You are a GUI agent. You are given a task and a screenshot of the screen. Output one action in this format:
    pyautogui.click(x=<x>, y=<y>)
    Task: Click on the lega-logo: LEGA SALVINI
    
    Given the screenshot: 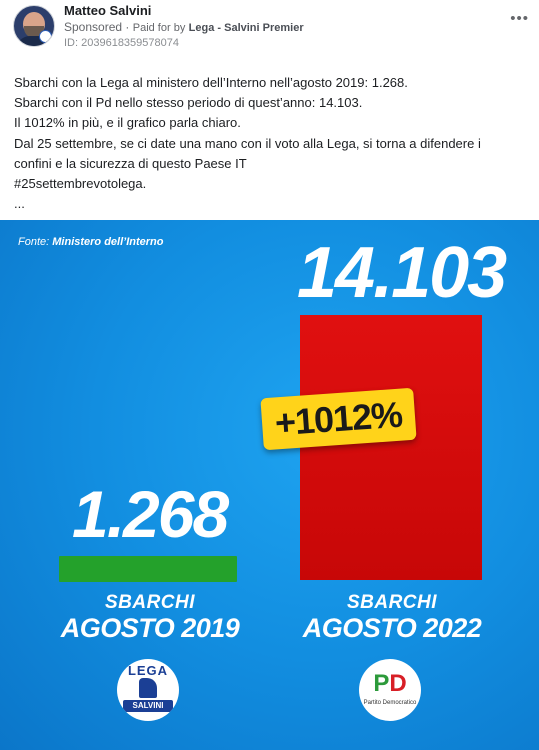 What is the action you would take?
    pyautogui.click(x=148, y=690)
    